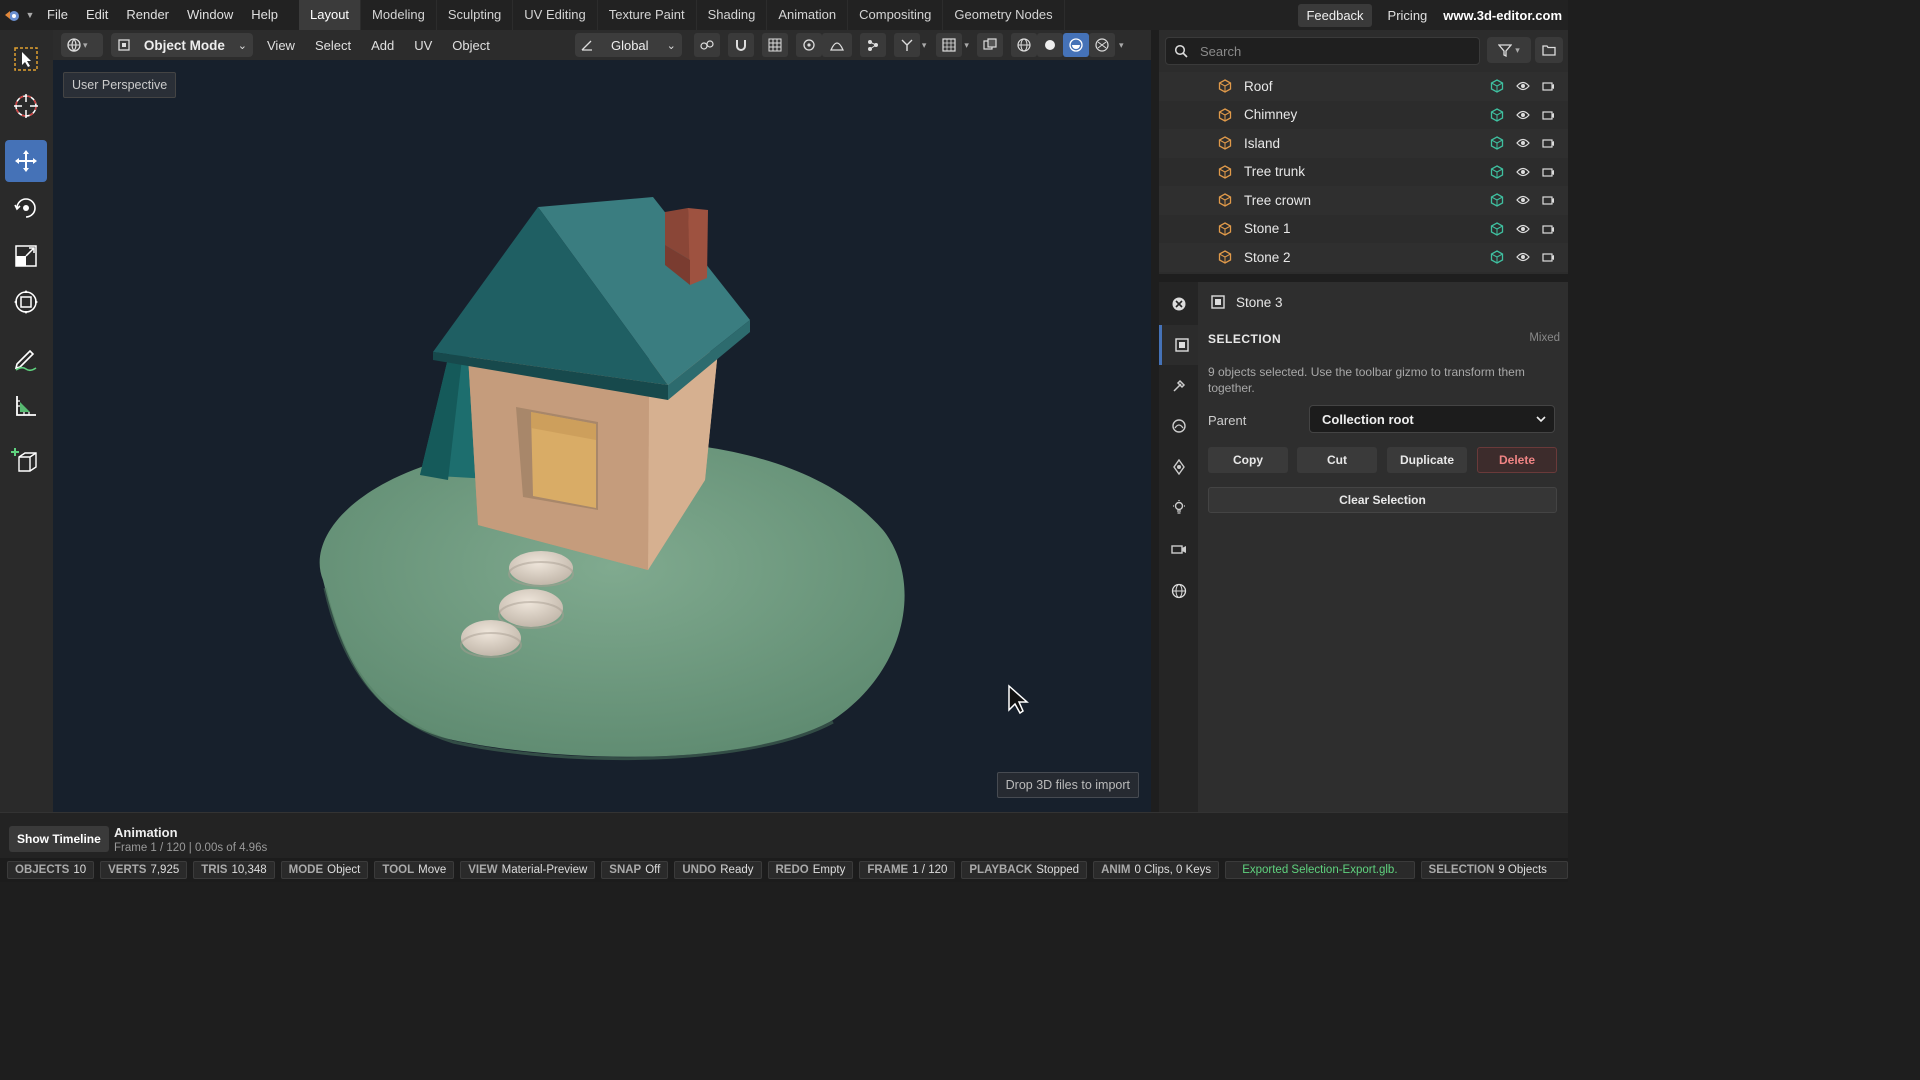  Describe the element at coordinates (906, 45) in the screenshot. I see `gizmo-button` at that location.